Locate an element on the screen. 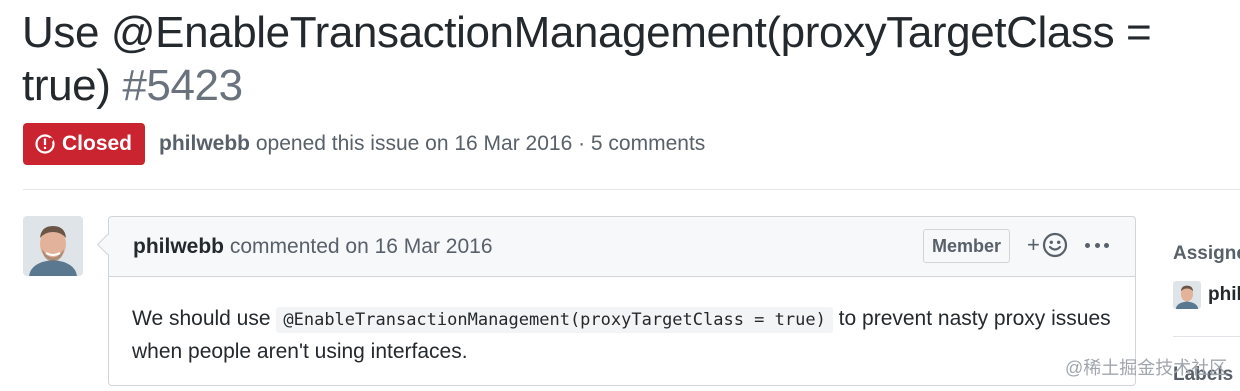 This screenshot has height=391, width=1240. smiley-icon is located at coordinates (1054, 245).